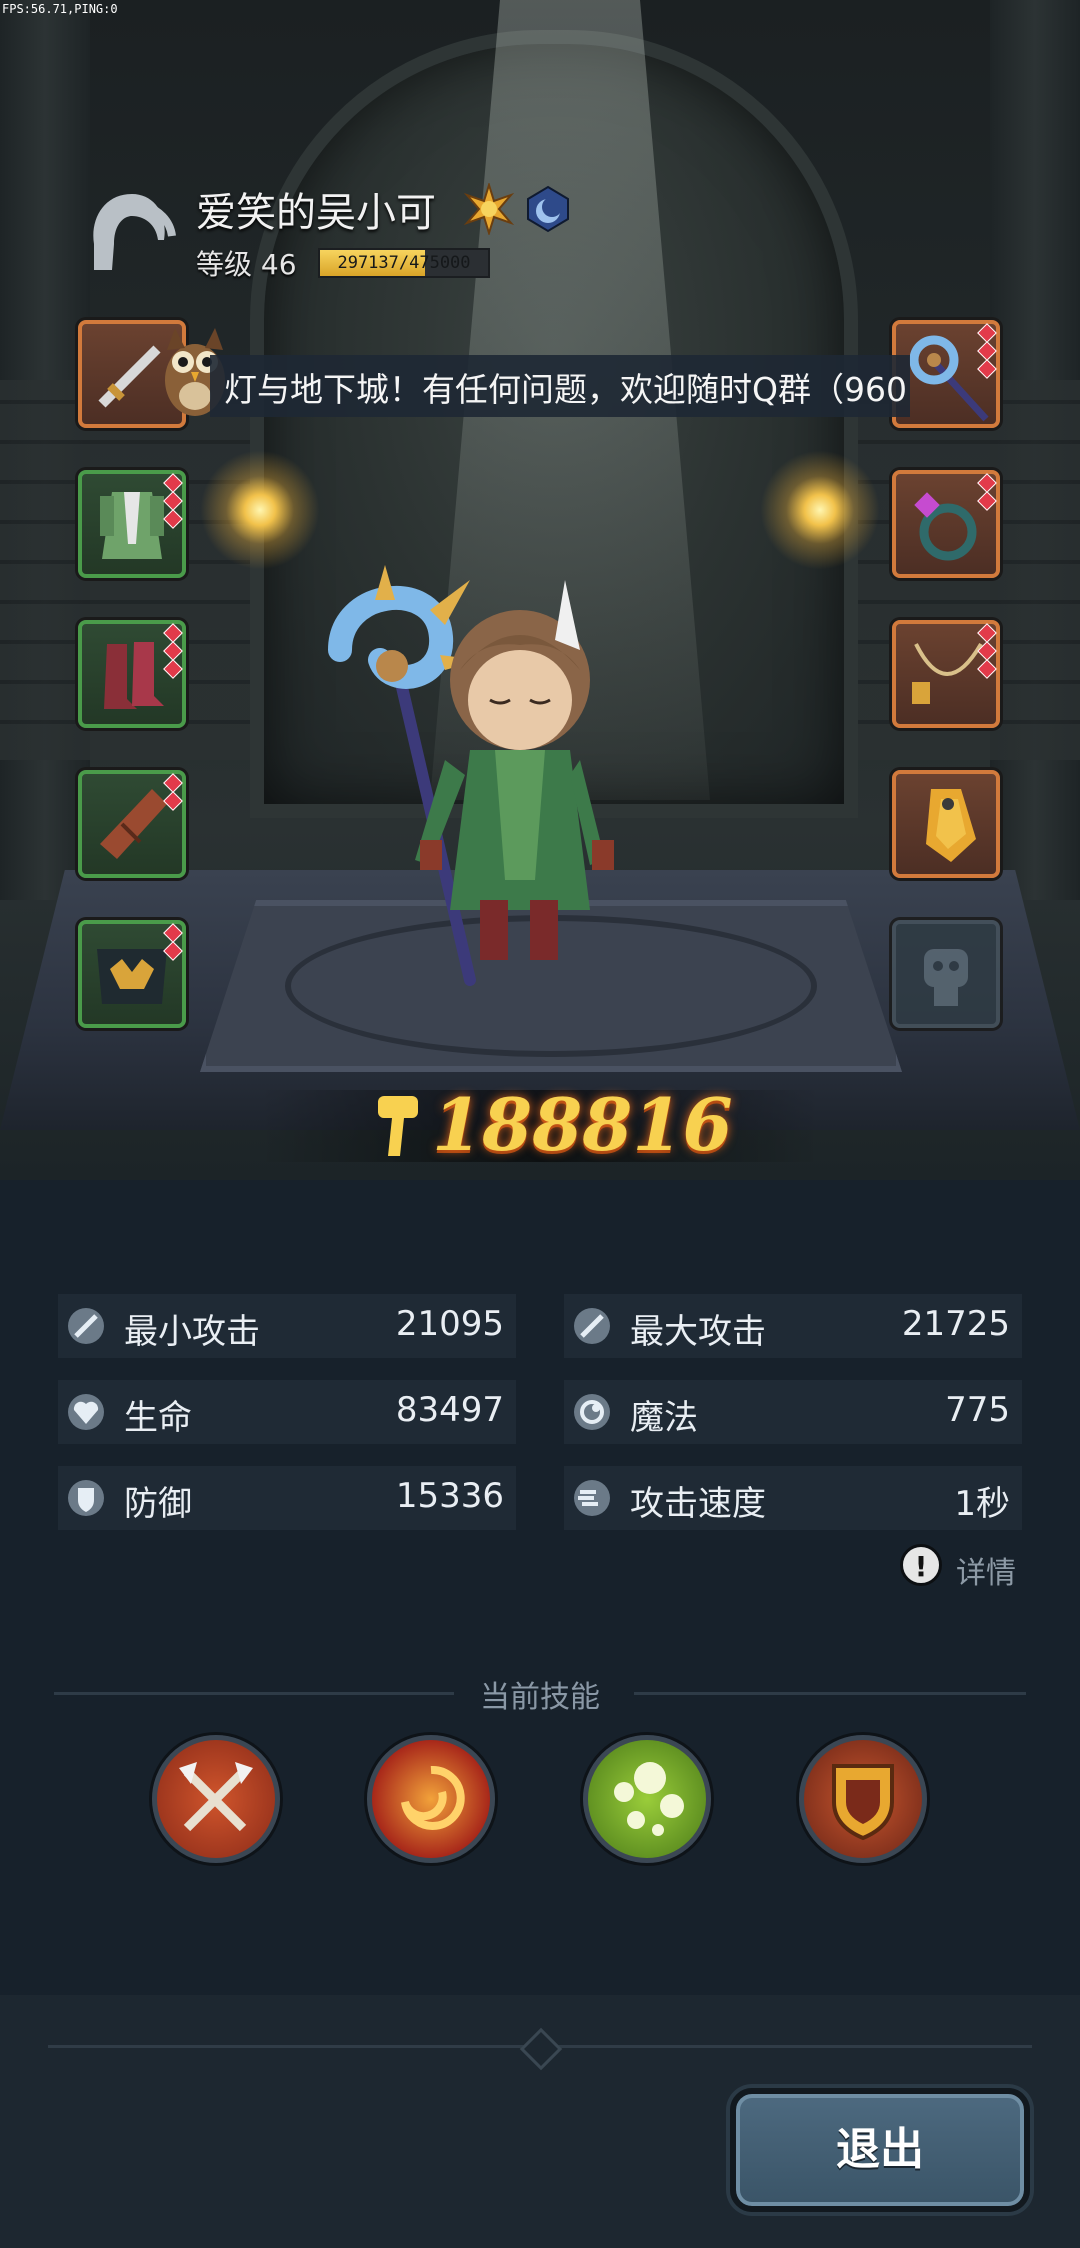 This screenshot has width=1080, height=2248. I want to click on fire-vortex-icon, so click(433, 1797).